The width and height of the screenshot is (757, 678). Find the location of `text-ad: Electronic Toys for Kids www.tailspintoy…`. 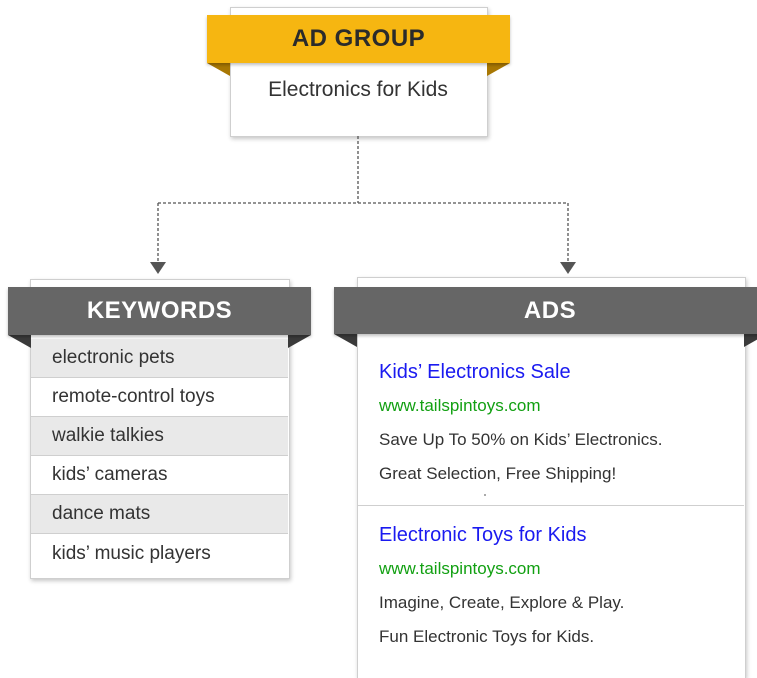

text-ad: Electronic Toys for Kids www.tailspintoy… is located at coordinates (559, 586).